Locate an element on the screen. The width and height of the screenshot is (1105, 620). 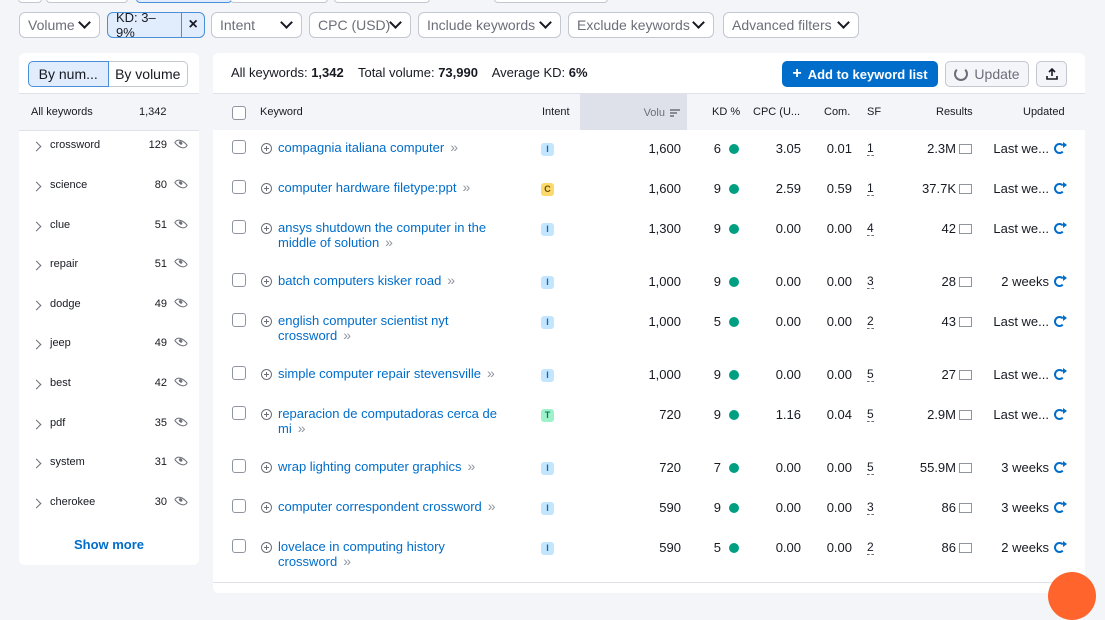
group-item: jeep 49 is located at coordinates (109, 345).